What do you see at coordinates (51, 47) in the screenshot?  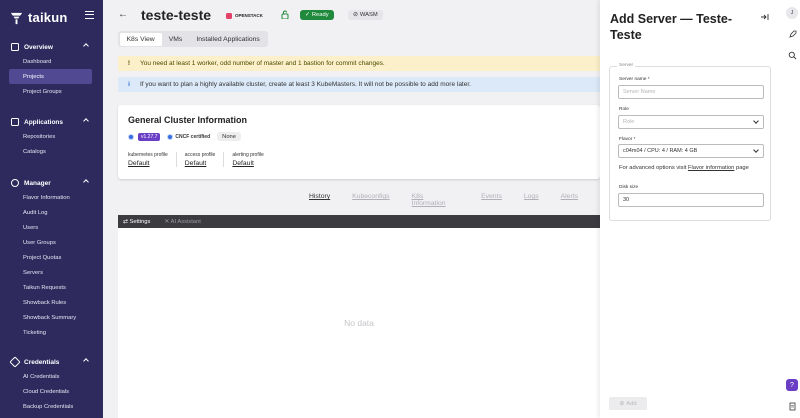 I see `nav-head-overview: Overview` at bounding box center [51, 47].